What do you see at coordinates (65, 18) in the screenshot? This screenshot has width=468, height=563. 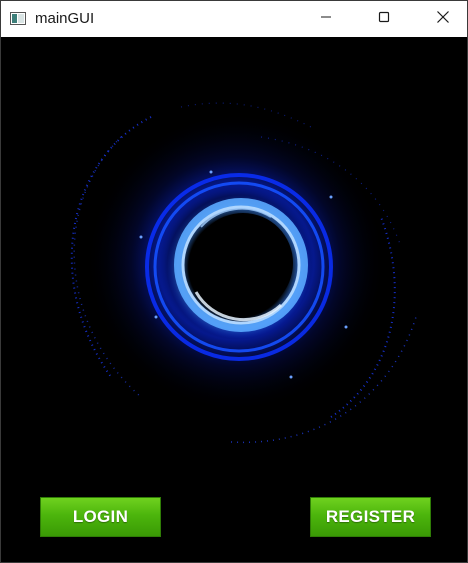 I see `window-title: mainGUI` at bounding box center [65, 18].